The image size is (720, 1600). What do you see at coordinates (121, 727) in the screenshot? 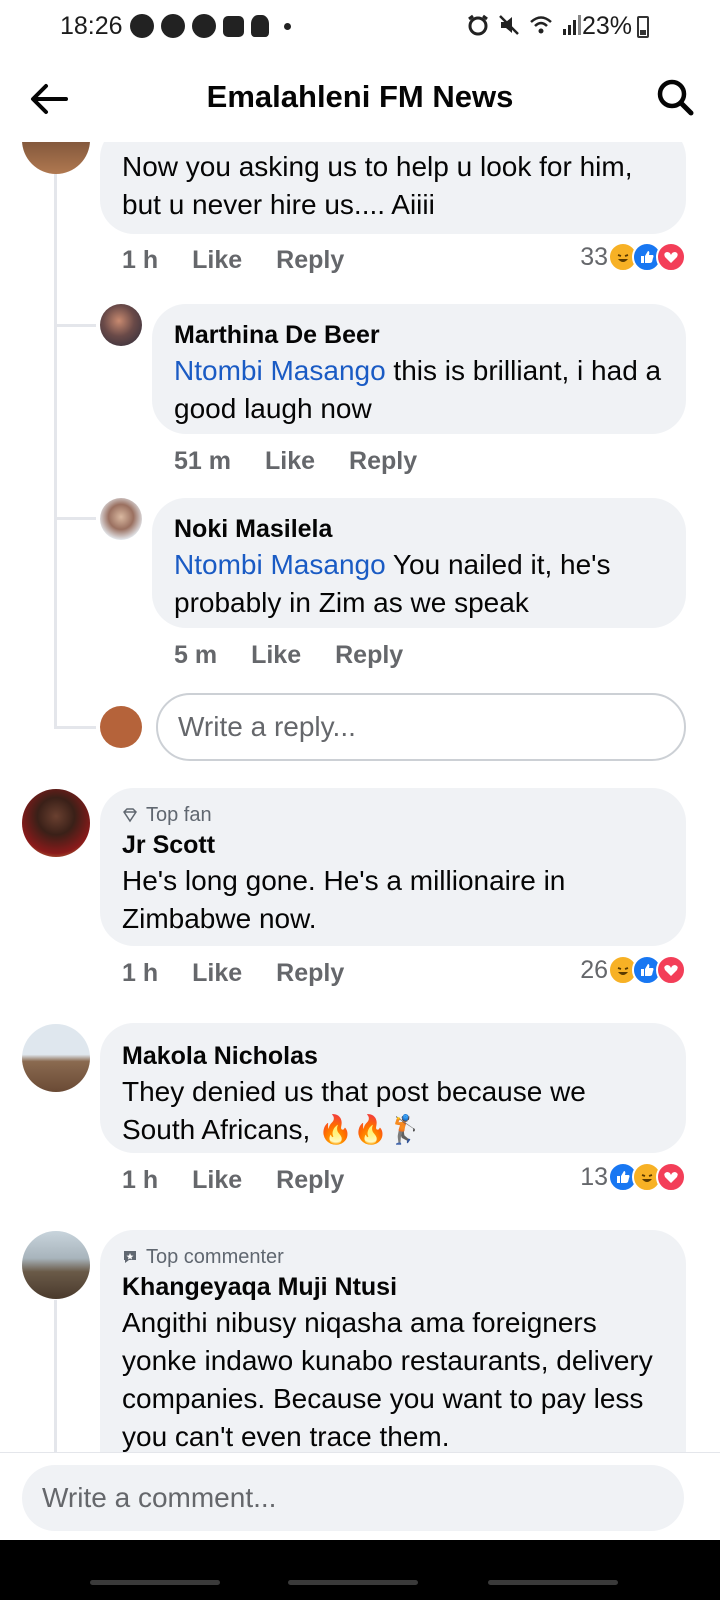
I see `user-avatar` at bounding box center [121, 727].